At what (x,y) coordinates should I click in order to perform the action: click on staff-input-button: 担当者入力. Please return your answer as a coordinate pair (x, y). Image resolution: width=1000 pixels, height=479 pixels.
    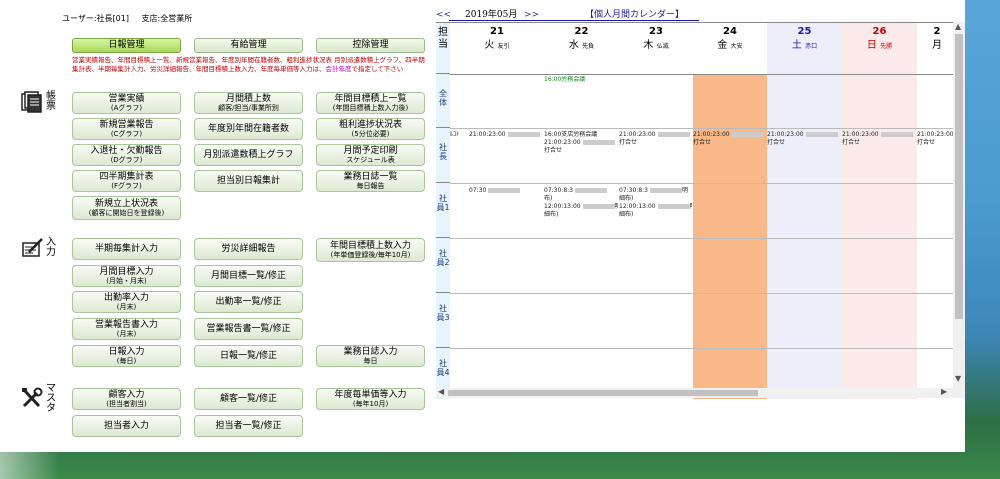
    Looking at the image, I should click on (126, 426).